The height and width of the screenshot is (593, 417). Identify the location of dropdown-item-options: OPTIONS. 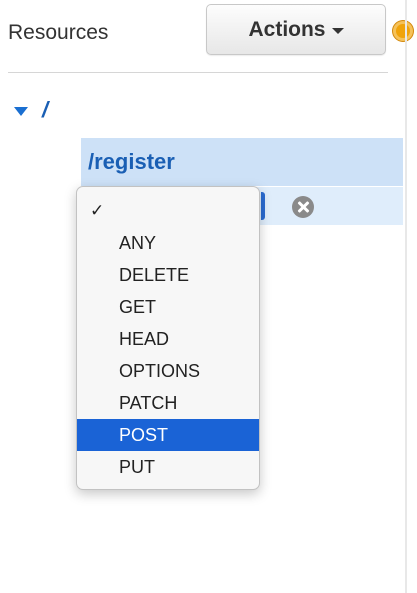
(168, 371).